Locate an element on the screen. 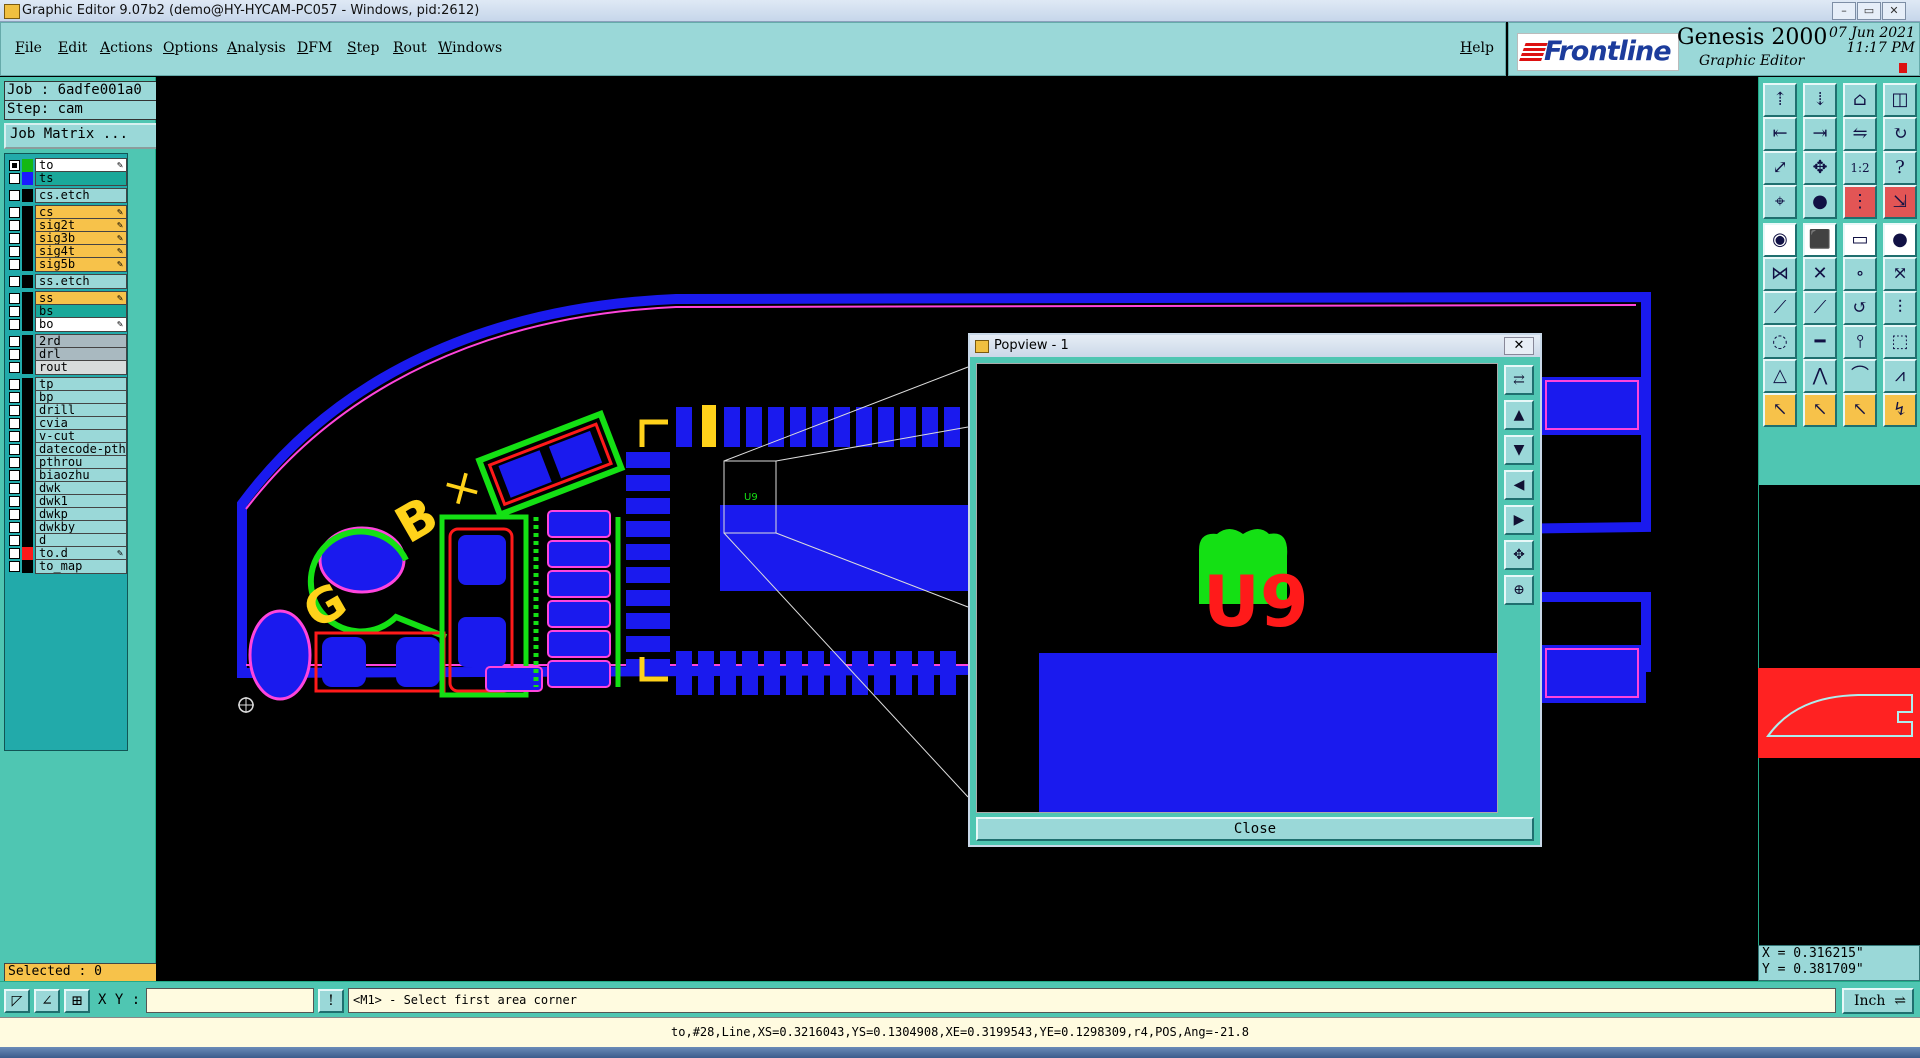  toolbar-button-circle: ● is located at coordinates (1900, 240).